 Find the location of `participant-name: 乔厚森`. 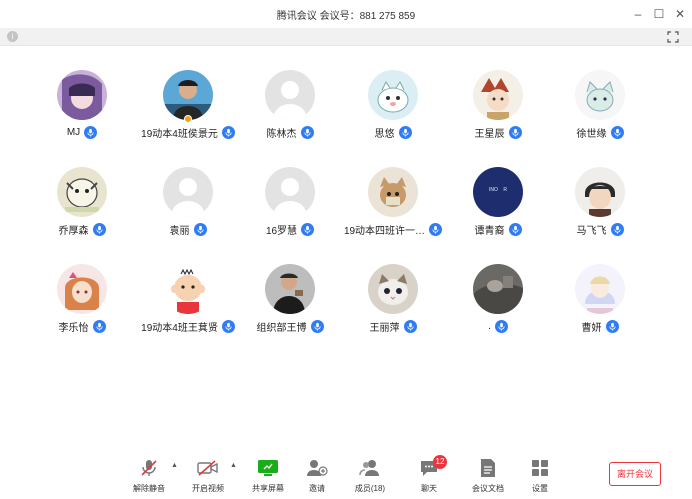

participant-name: 乔厚森 is located at coordinates (73, 231).